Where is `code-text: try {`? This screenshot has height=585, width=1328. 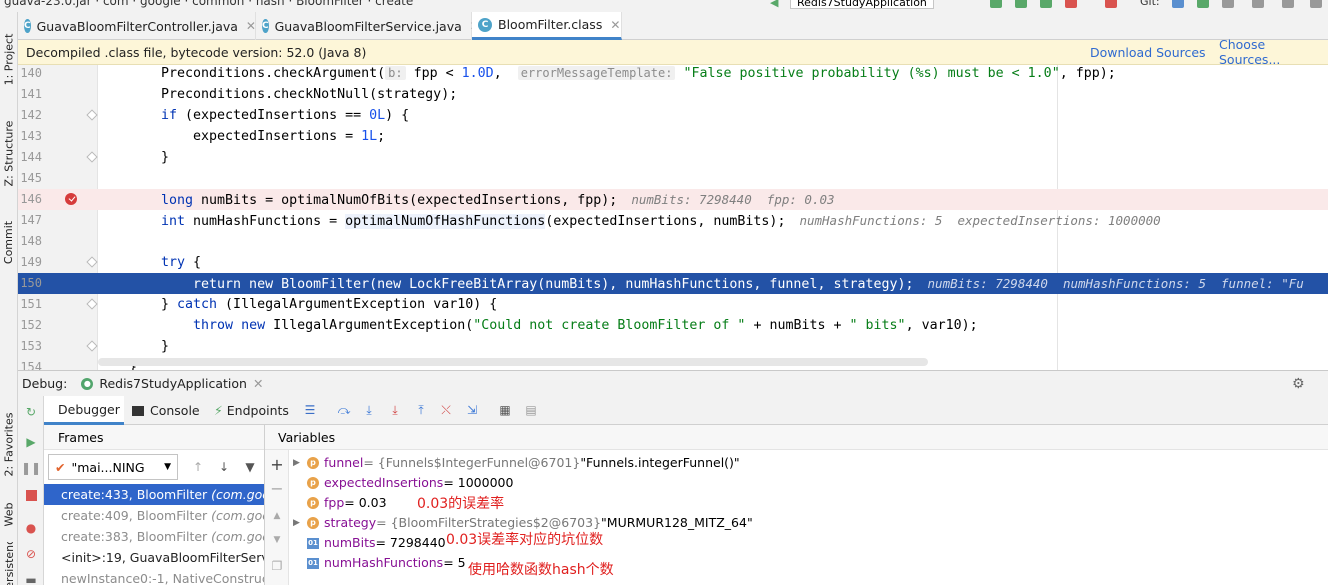
code-text: try { is located at coordinates (181, 262).